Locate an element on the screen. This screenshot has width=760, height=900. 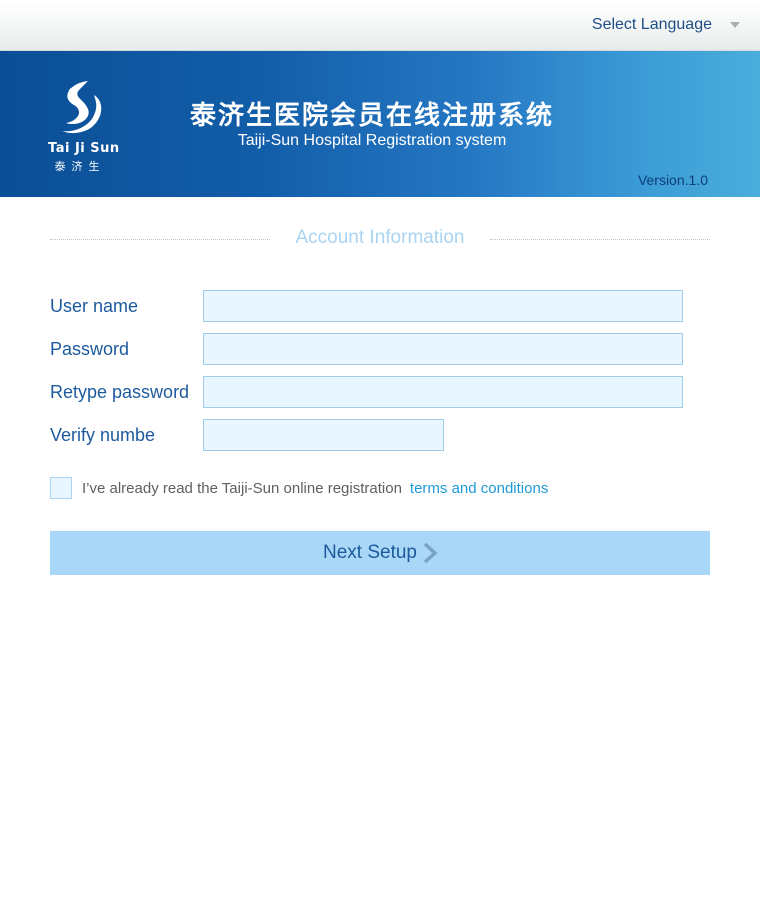
system-title-cn: 泰济生医院会员在线注册系统 is located at coordinates (371, 115).